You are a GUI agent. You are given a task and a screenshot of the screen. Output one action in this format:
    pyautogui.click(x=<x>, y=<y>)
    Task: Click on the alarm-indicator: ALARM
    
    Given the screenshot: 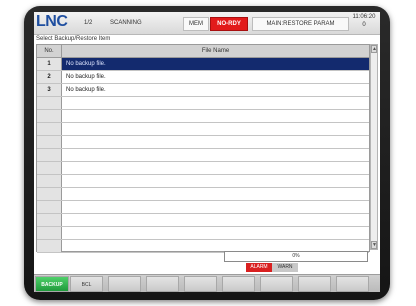 What is the action you would take?
    pyautogui.click(x=259, y=267)
    